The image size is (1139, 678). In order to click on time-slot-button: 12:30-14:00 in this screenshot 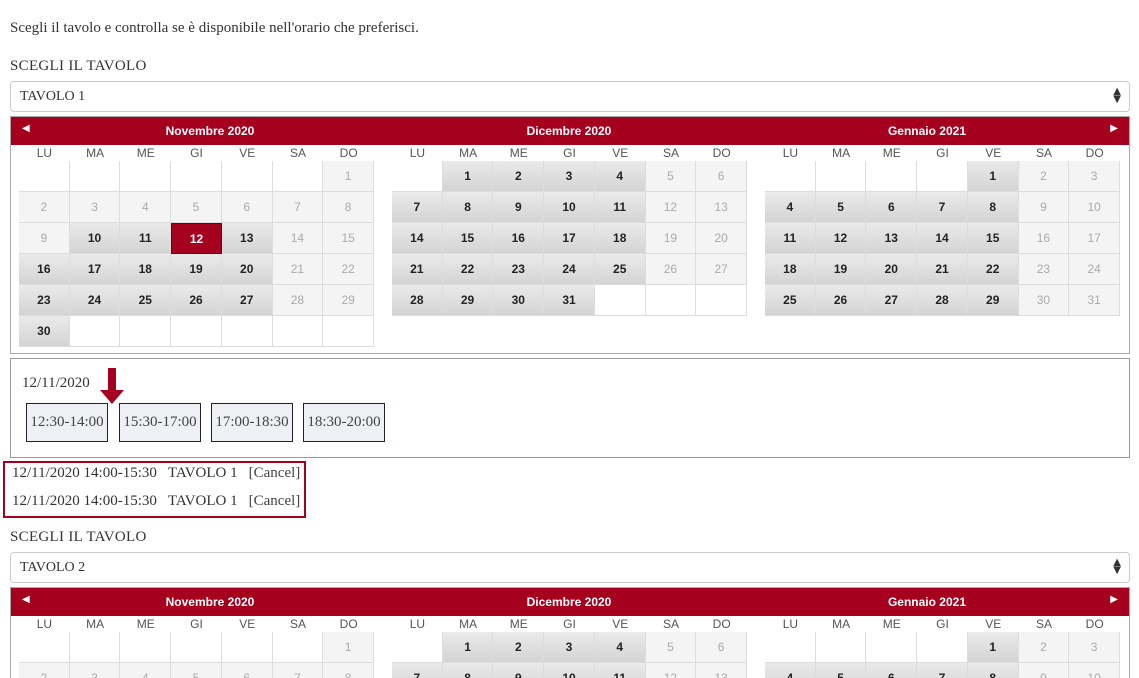, I will do `click(67, 422)`.